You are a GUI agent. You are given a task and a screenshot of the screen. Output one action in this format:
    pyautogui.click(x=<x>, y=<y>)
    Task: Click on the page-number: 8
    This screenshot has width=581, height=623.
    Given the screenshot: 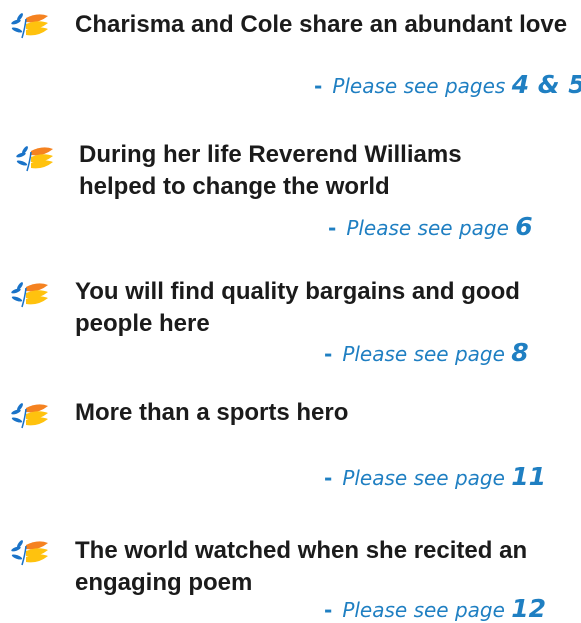 What is the action you would take?
    pyautogui.click(x=520, y=352)
    